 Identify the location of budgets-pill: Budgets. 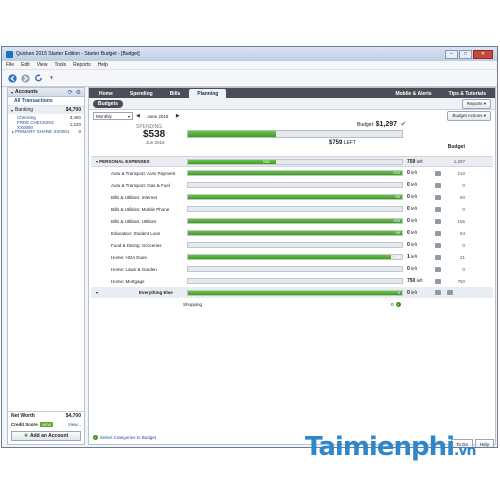
(108, 103).